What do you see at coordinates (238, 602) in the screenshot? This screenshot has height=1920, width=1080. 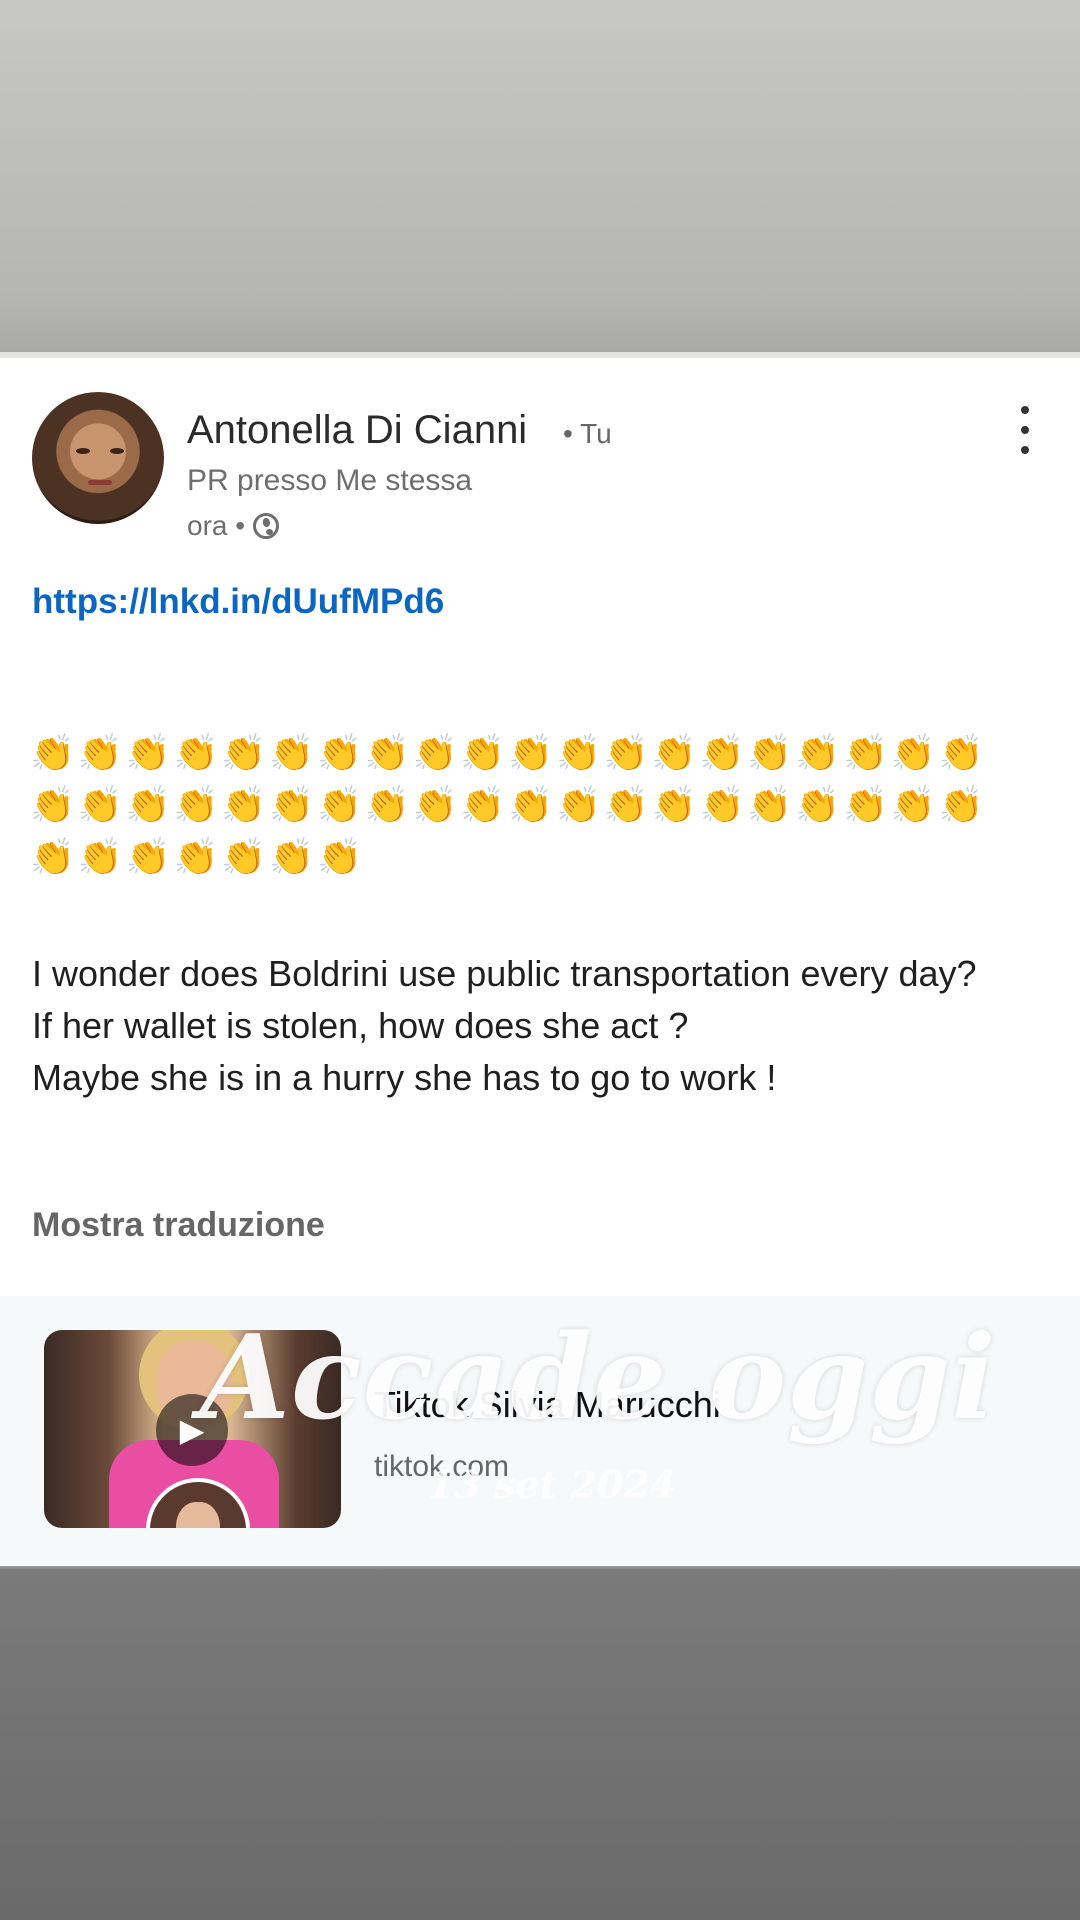 I see `post-link: https://lnkd.in/dUufMPd6` at bounding box center [238, 602].